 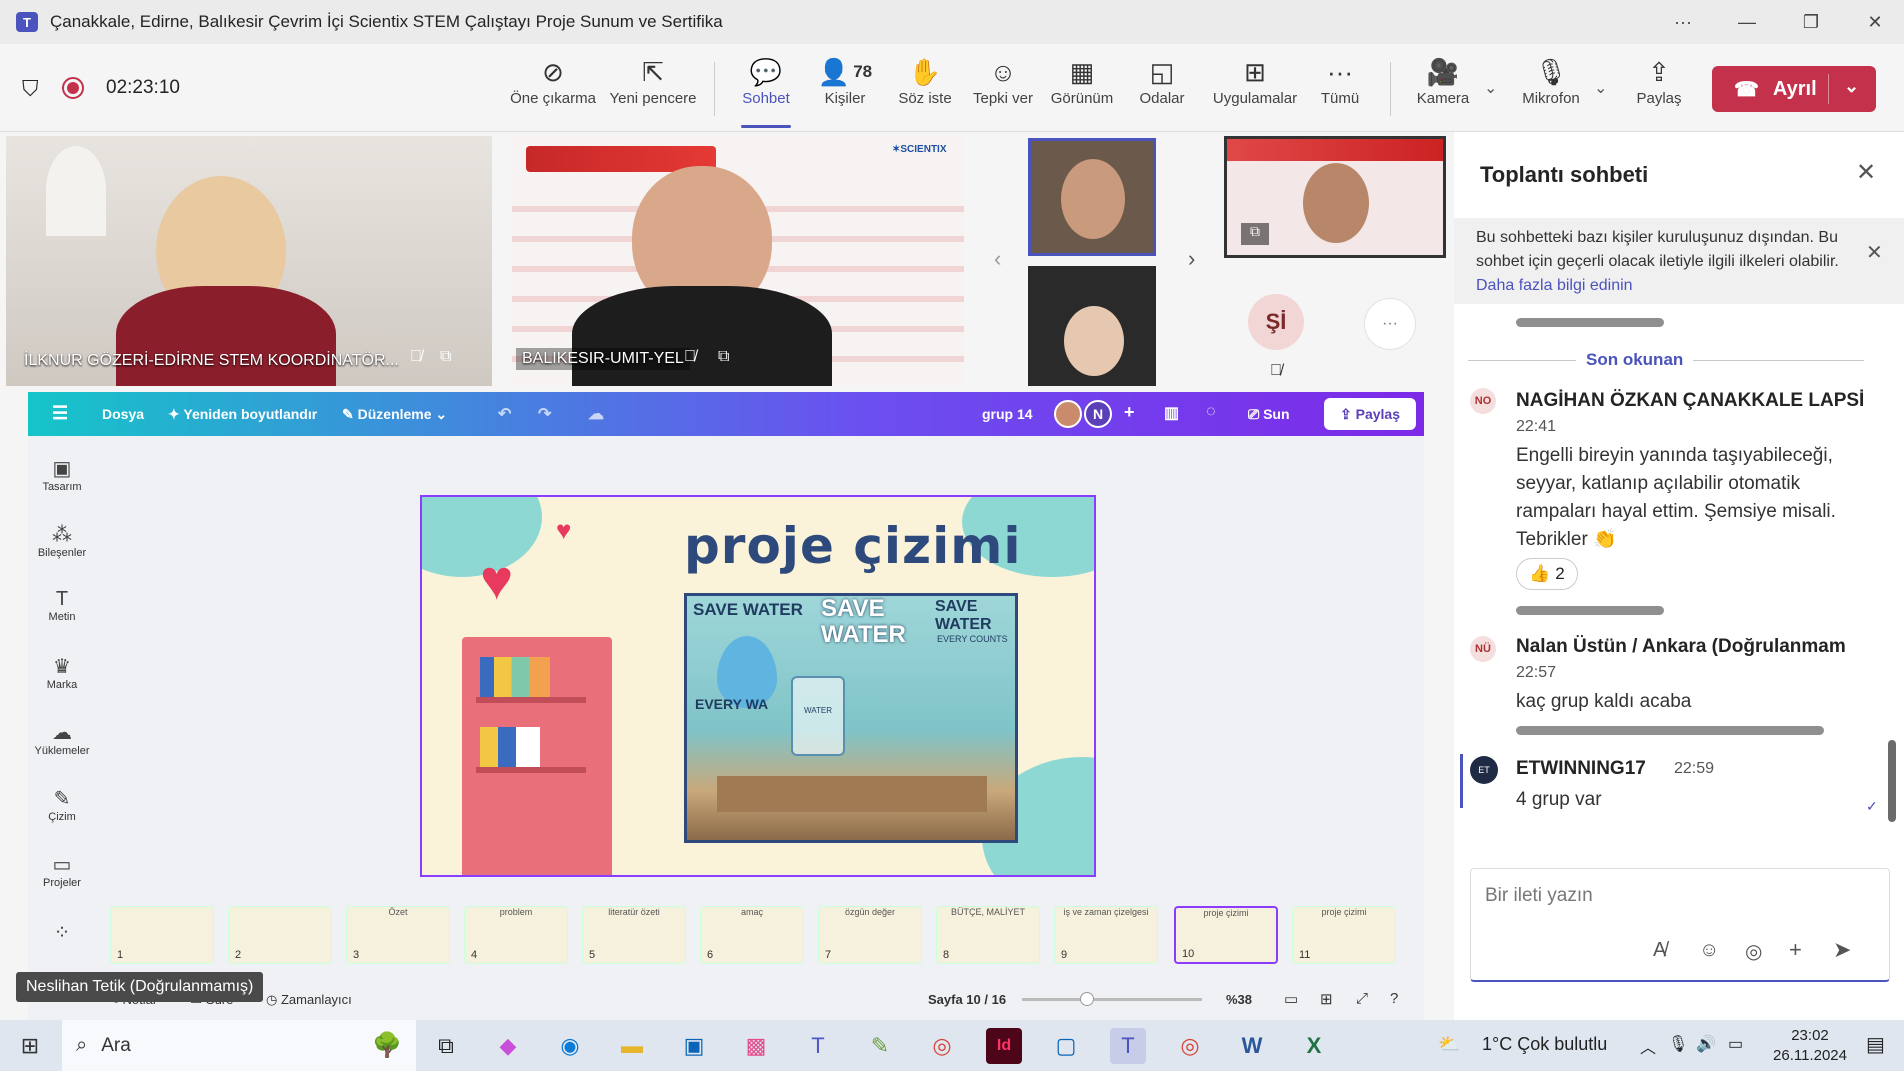 I want to click on canva-share-button: ⇪ Paylaş, so click(x=1370, y=414).